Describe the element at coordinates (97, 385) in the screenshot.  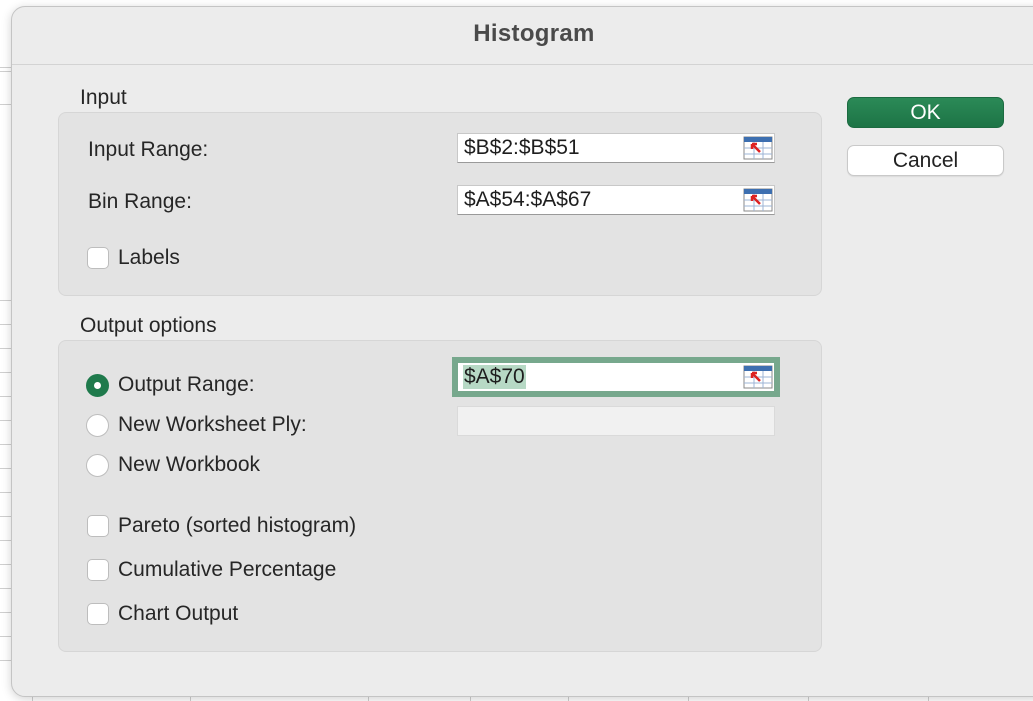
I see `output-range-radio` at that location.